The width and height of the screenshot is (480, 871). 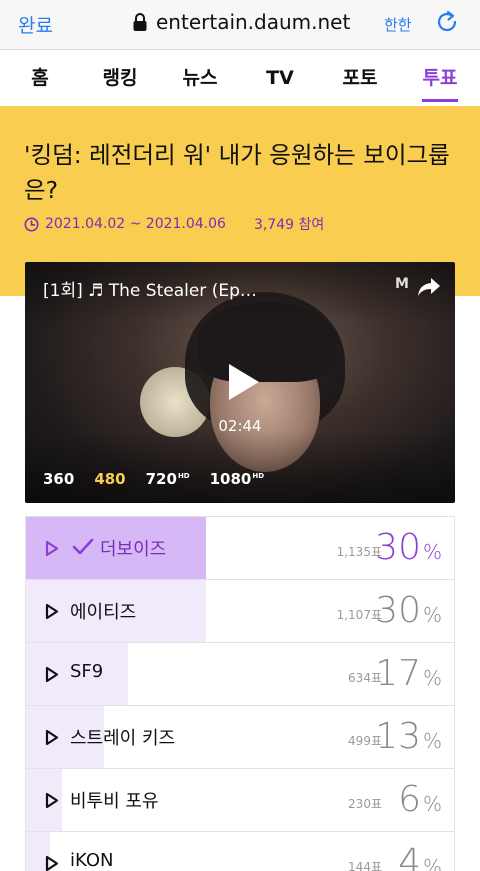 I want to click on browser-toolbar: 완료 entertain.daum.net 한한, so click(x=240, y=25).